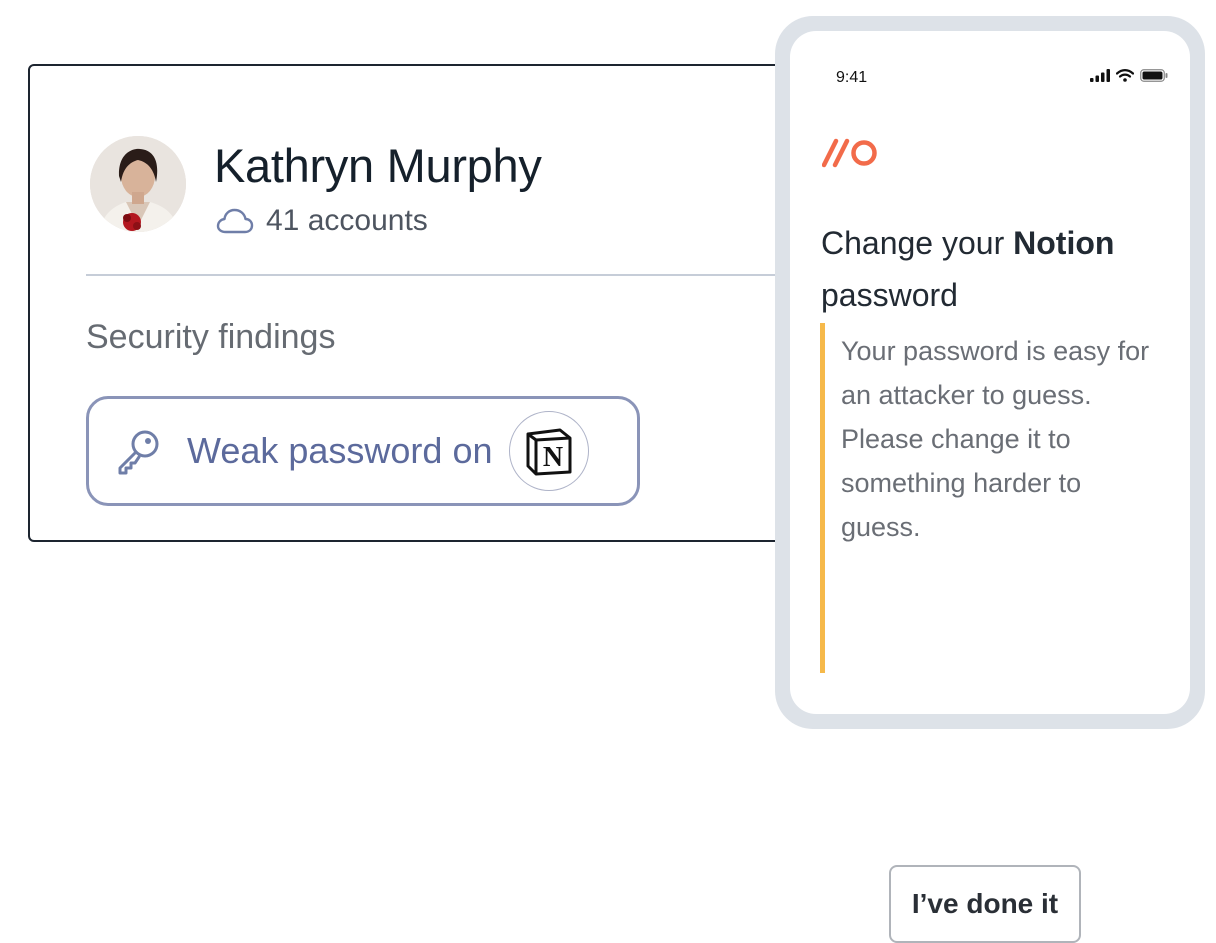  Describe the element at coordinates (1064, 243) in the screenshot. I see `heading-app-name: Notion` at that location.